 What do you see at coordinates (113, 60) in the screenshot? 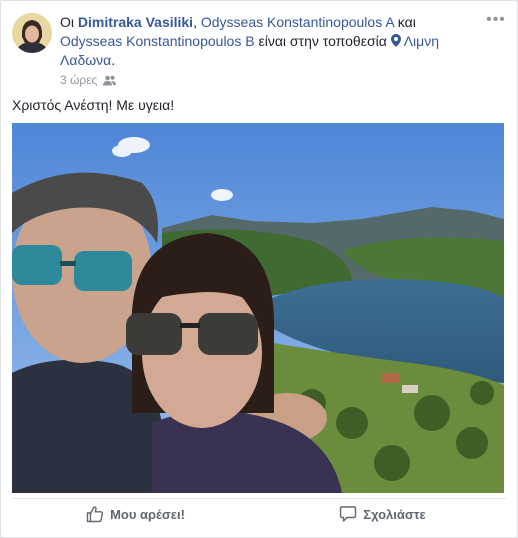
I see `headline-end: .` at bounding box center [113, 60].